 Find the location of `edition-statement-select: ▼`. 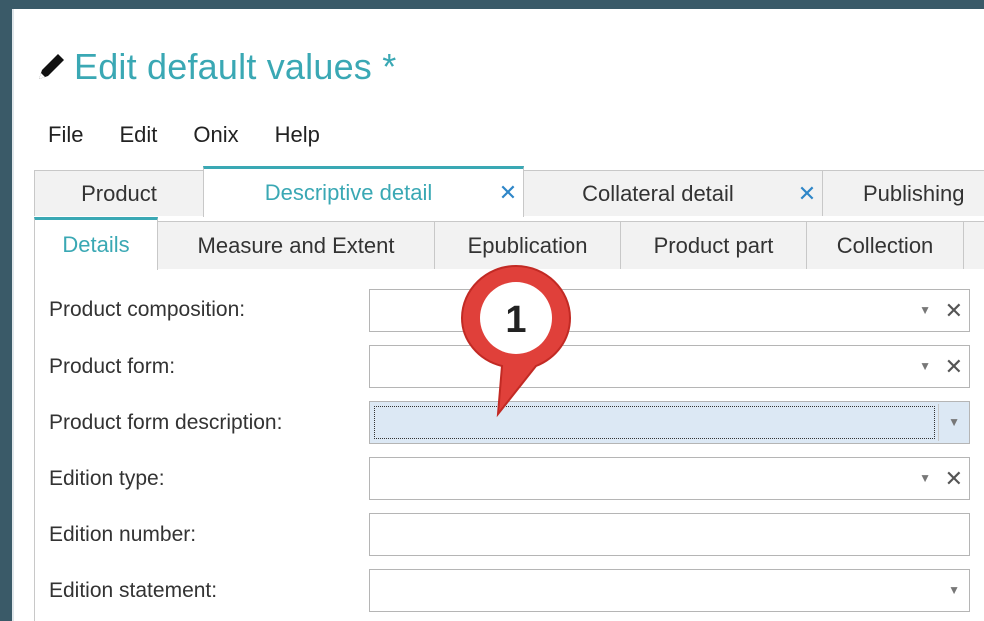

edition-statement-select: ▼ is located at coordinates (669, 590).